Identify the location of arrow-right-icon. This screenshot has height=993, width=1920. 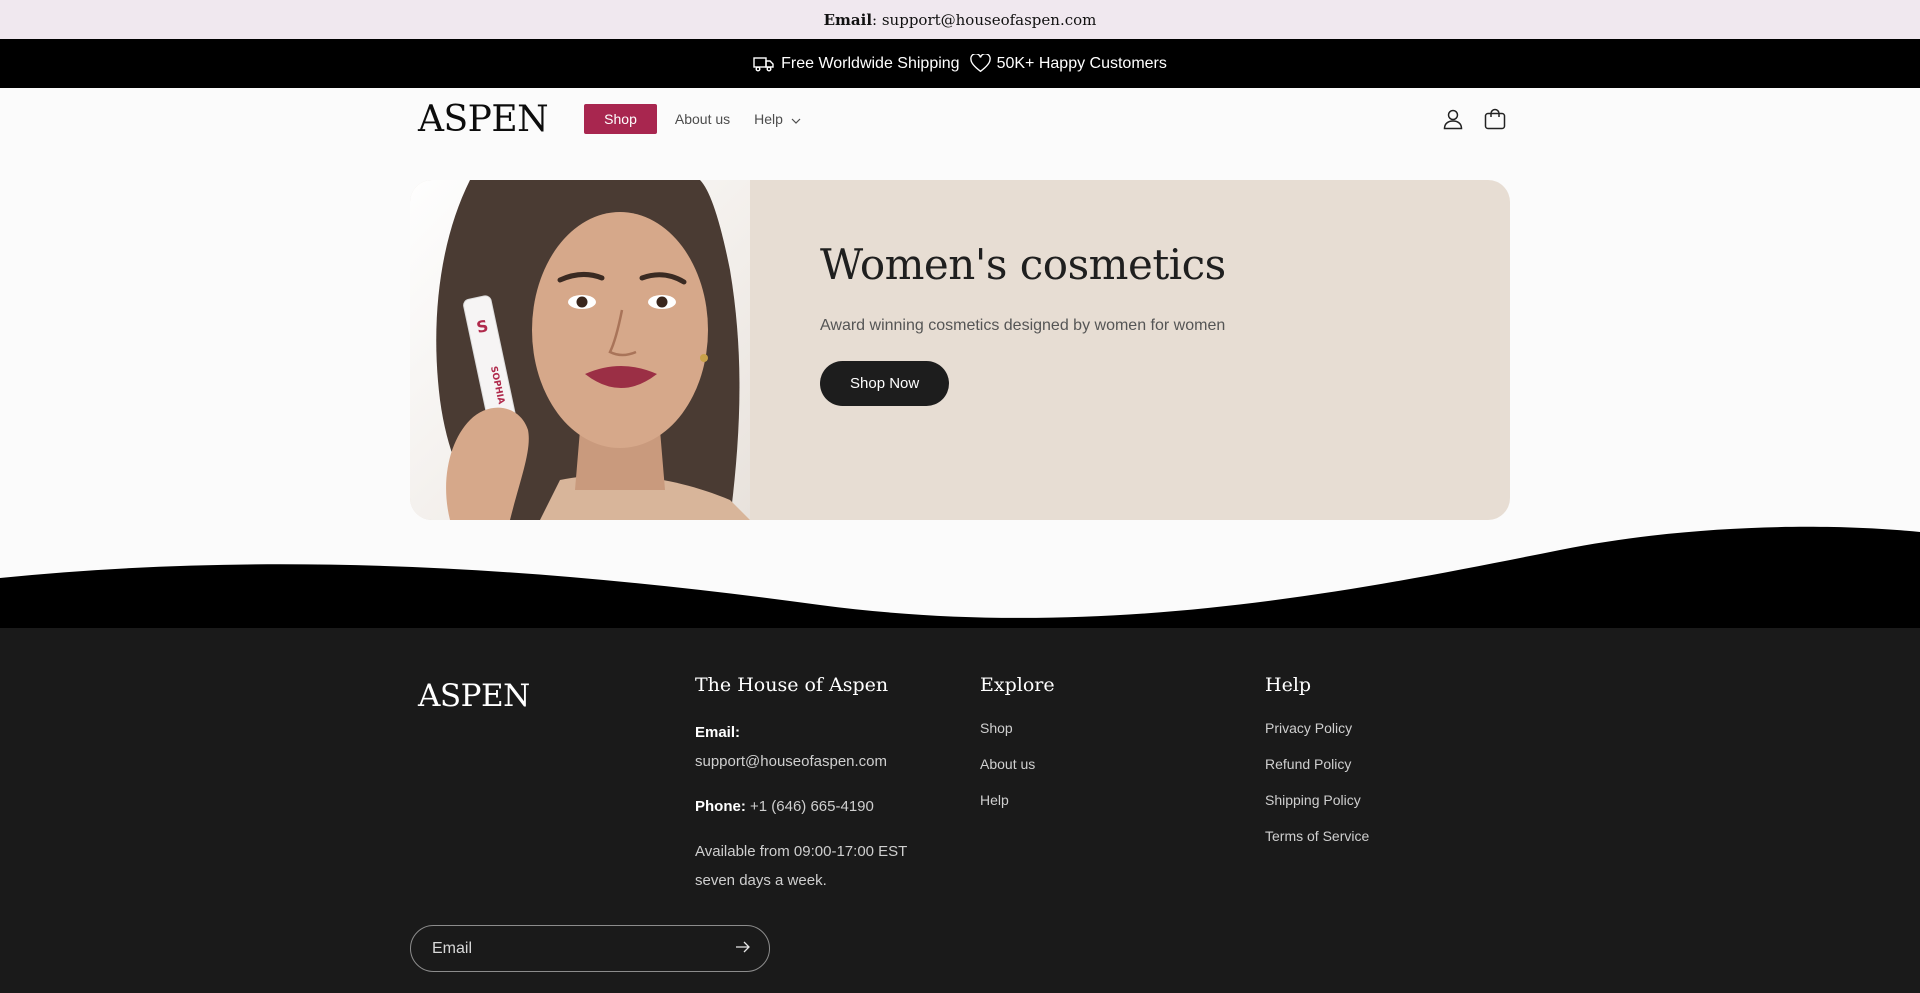
(743, 949).